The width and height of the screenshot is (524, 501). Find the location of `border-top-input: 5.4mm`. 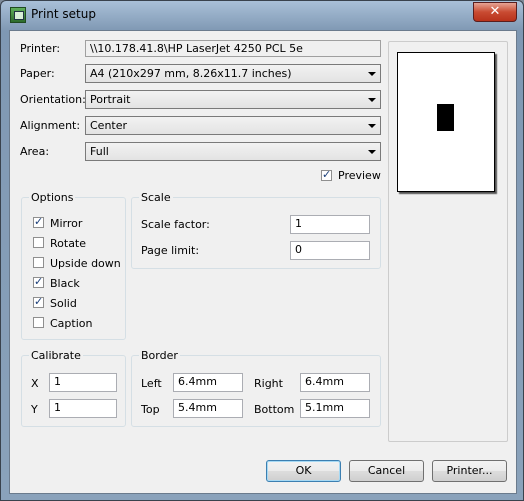

border-top-input: 5.4mm is located at coordinates (208, 408).